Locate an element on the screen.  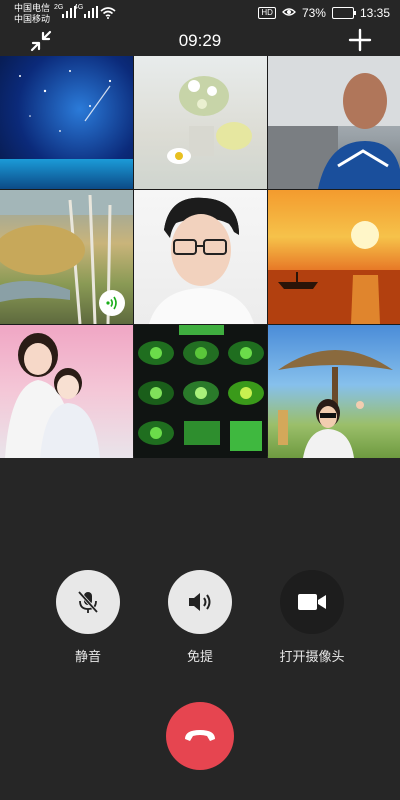
eye-icon is located at coordinates (289, 13).